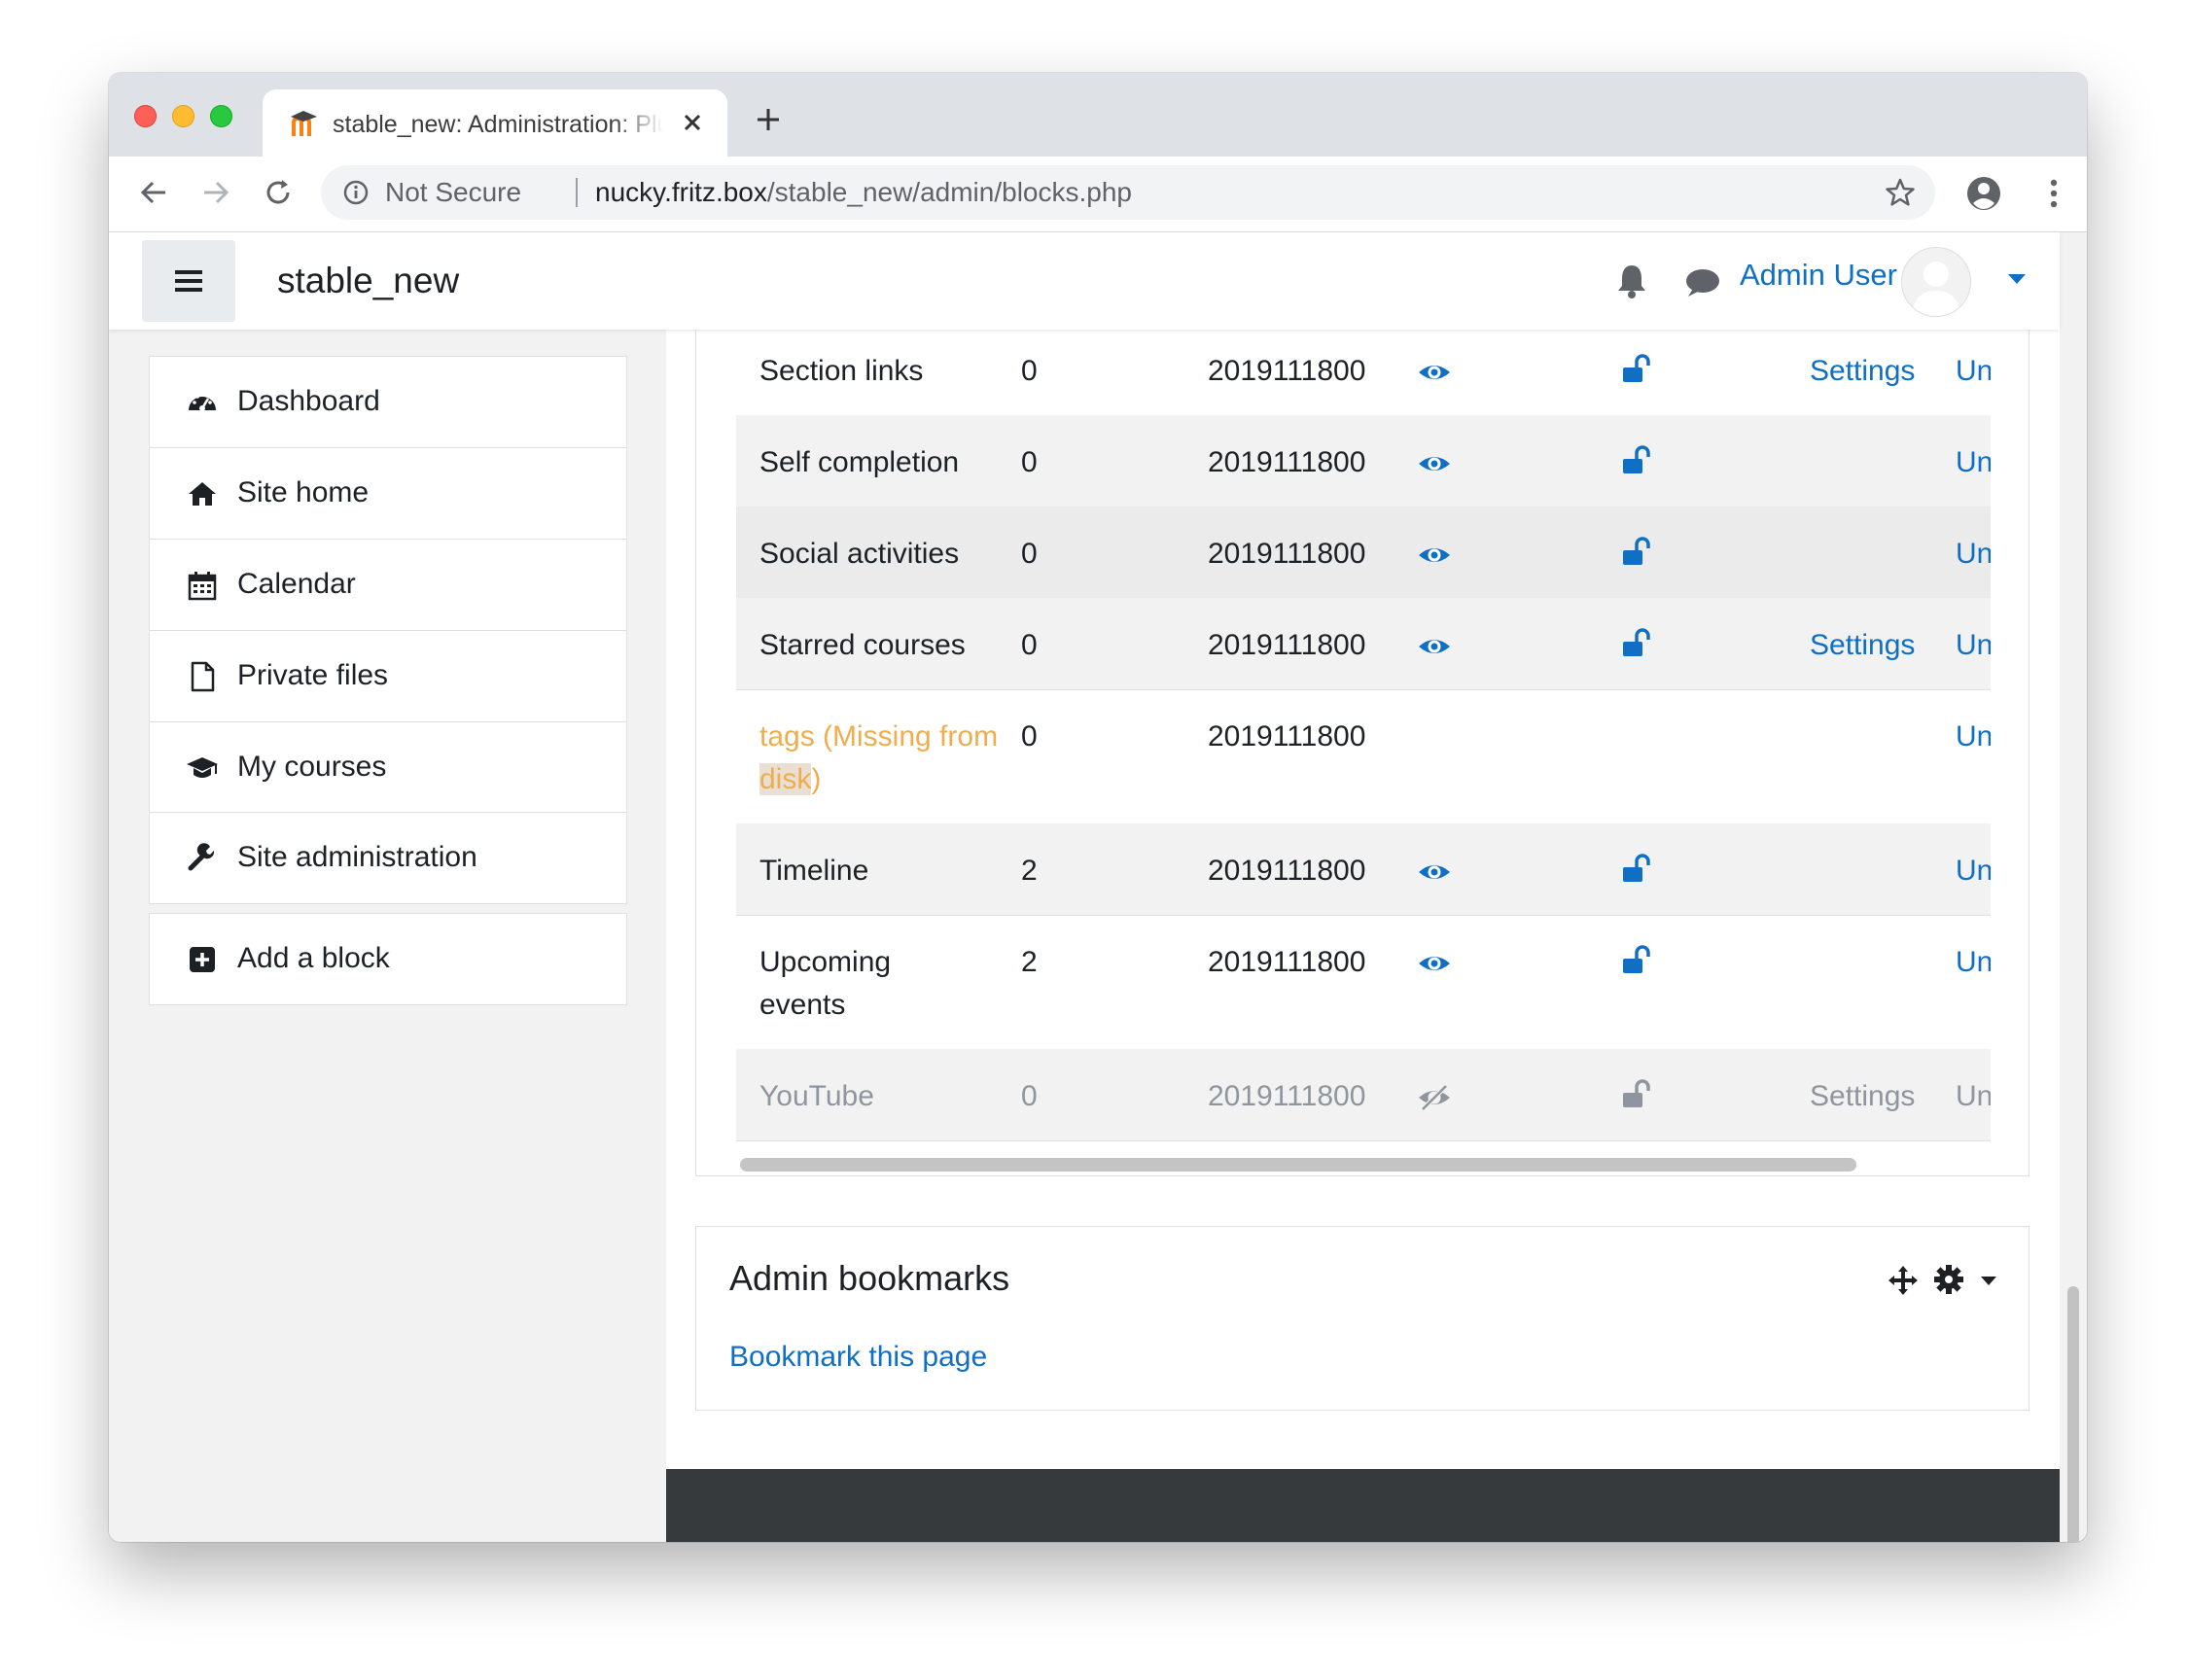 The width and height of the screenshot is (2188, 1680). What do you see at coordinates (577, 192) in the screenshot?
I see `separator` at bounding box center [577, 192].